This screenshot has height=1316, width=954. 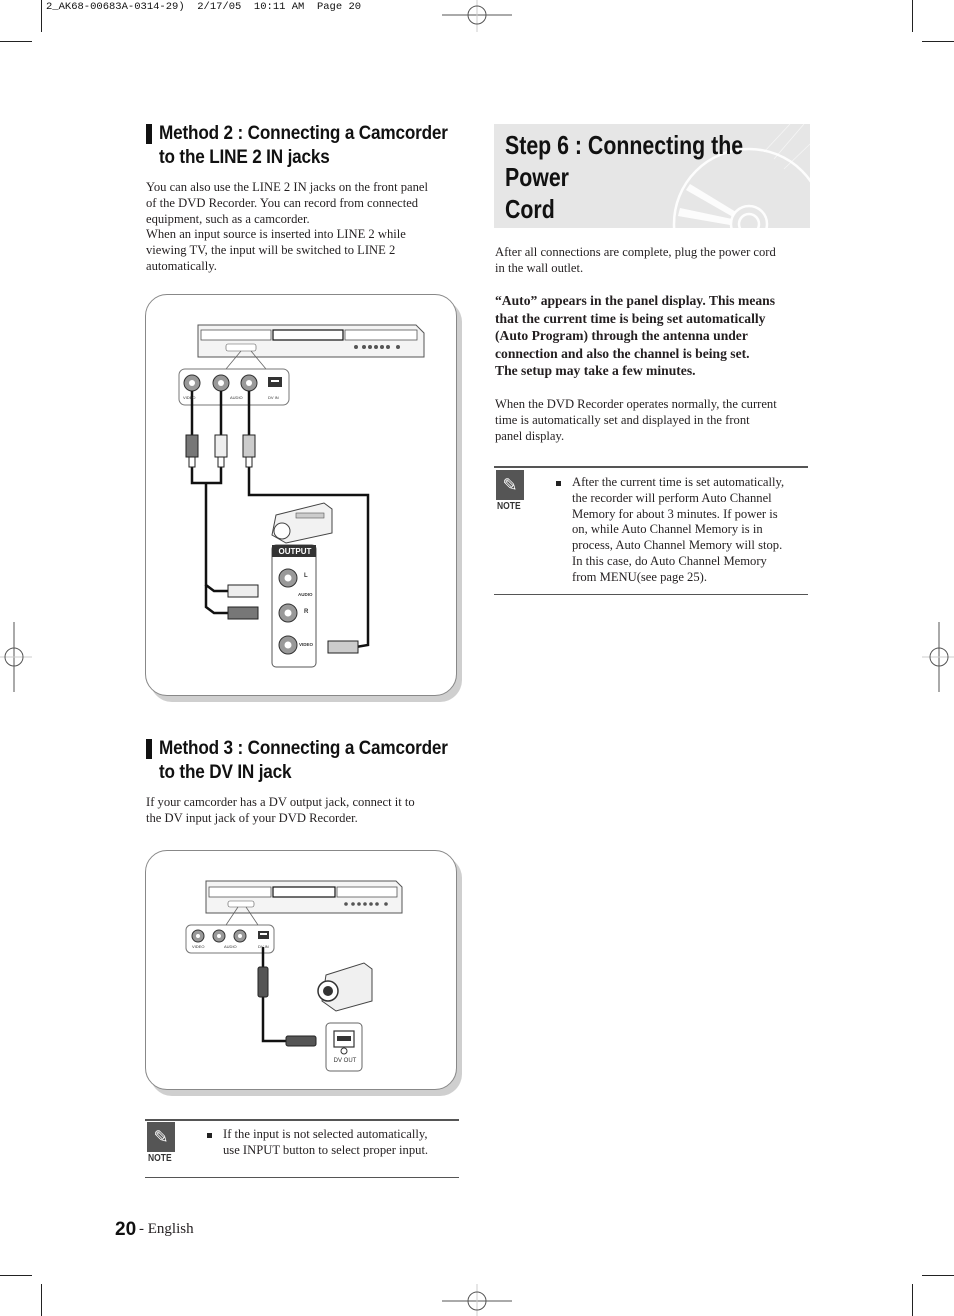 What do you see at coordinates (621, 336) in the screenshot?
I see `text-line: (Auto Program) through the antenna under` at bounding box center [621, 336].